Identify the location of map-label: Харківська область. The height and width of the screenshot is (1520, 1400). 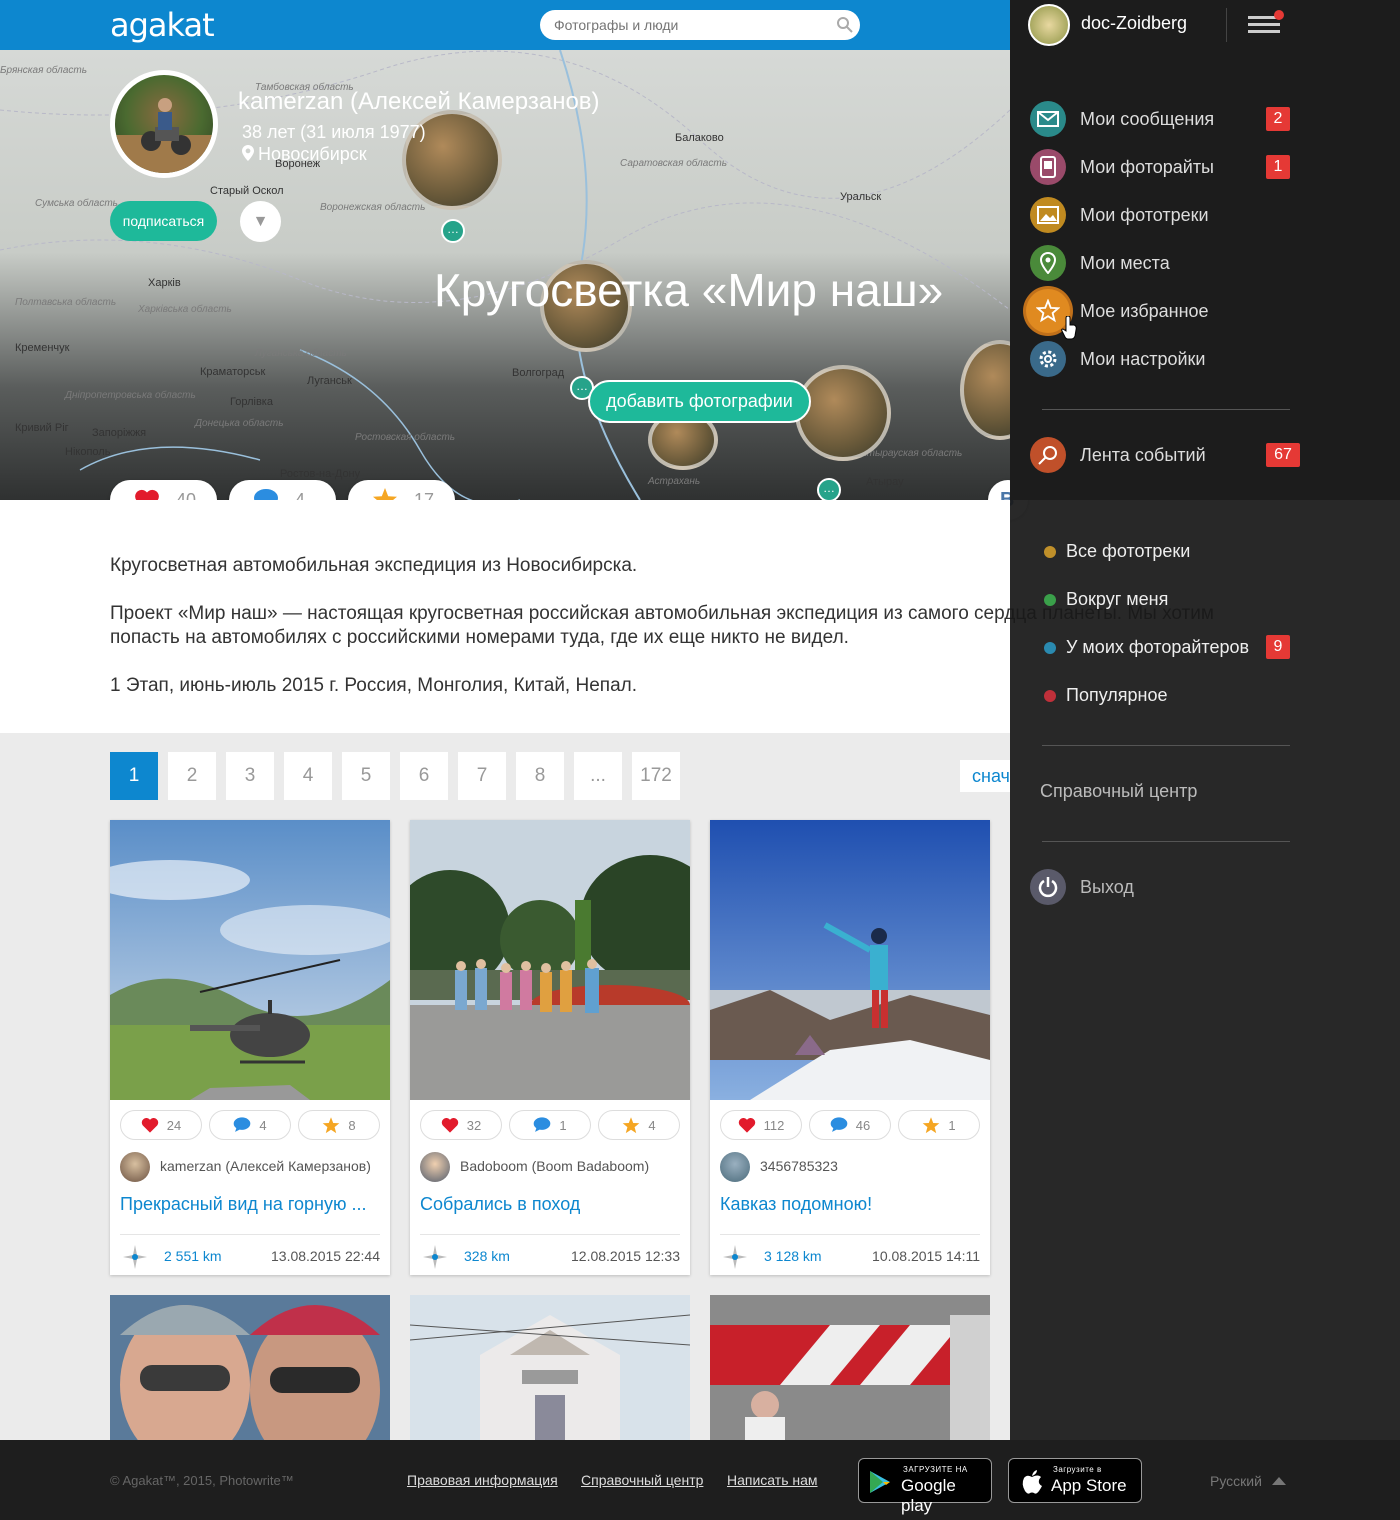
(185, 309).